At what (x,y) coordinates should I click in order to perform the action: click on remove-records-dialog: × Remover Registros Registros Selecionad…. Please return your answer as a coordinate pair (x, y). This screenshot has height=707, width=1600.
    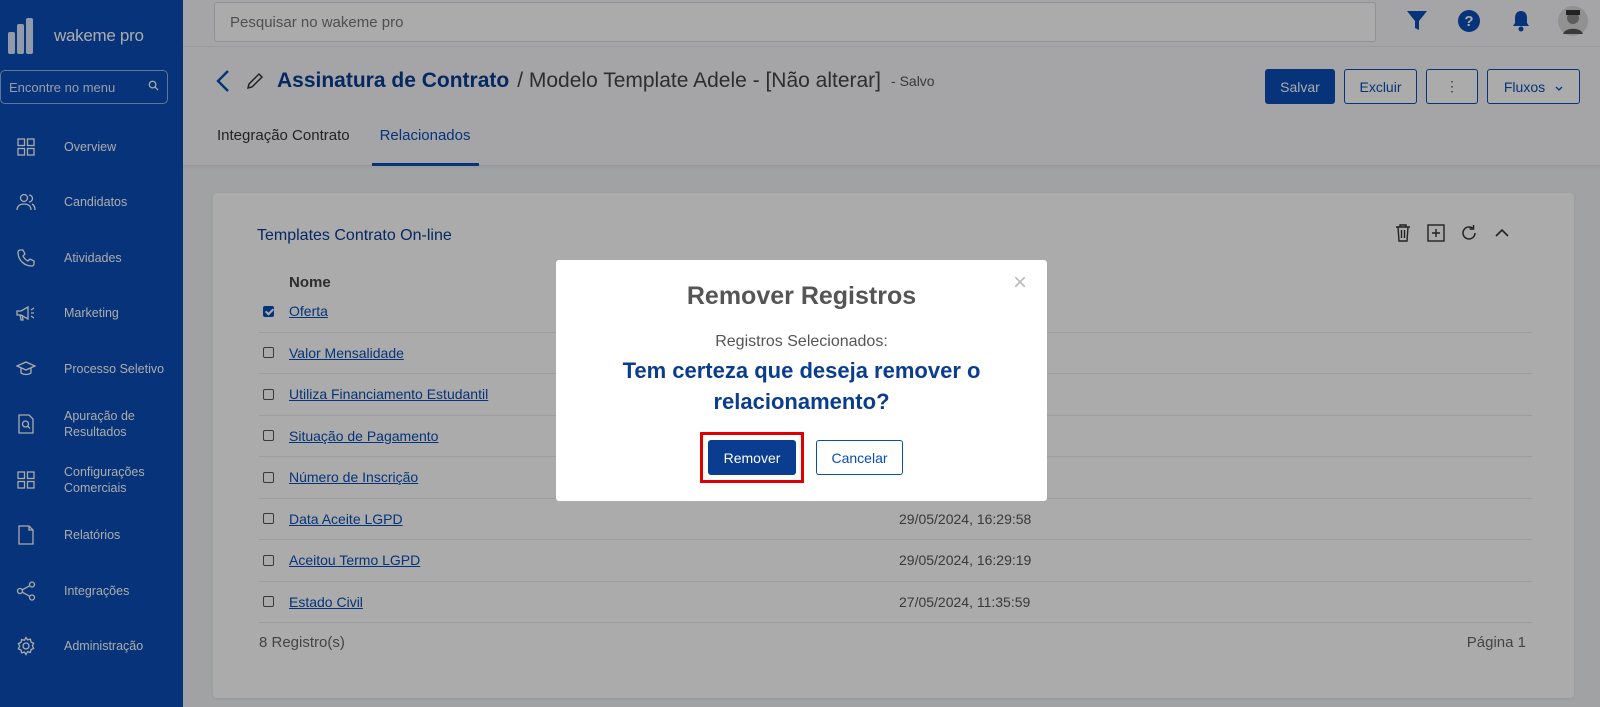
    Looking at the image, I should click on (801, 380).